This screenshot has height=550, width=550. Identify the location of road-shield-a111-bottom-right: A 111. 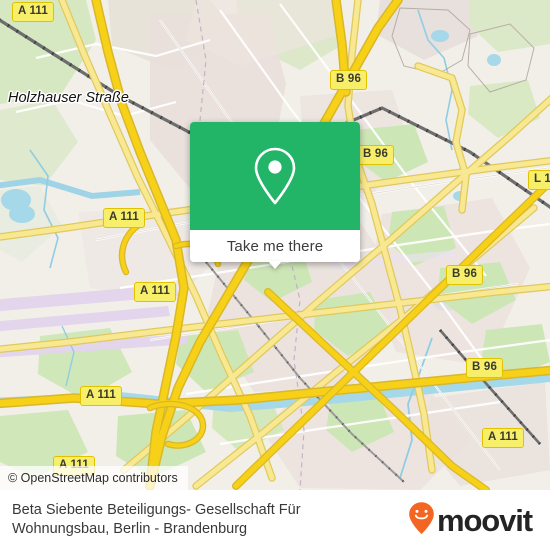
(503, 438).